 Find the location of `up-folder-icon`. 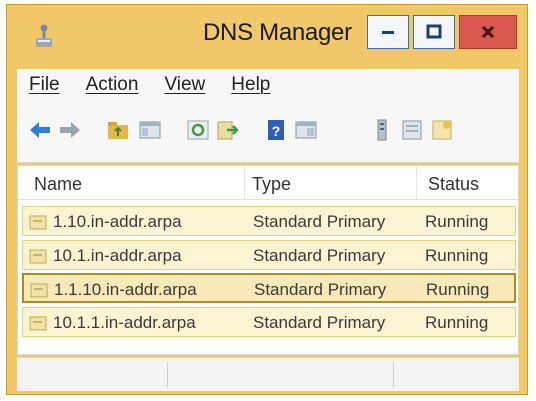

up-folder-icon is located at coordinates (118, 130).